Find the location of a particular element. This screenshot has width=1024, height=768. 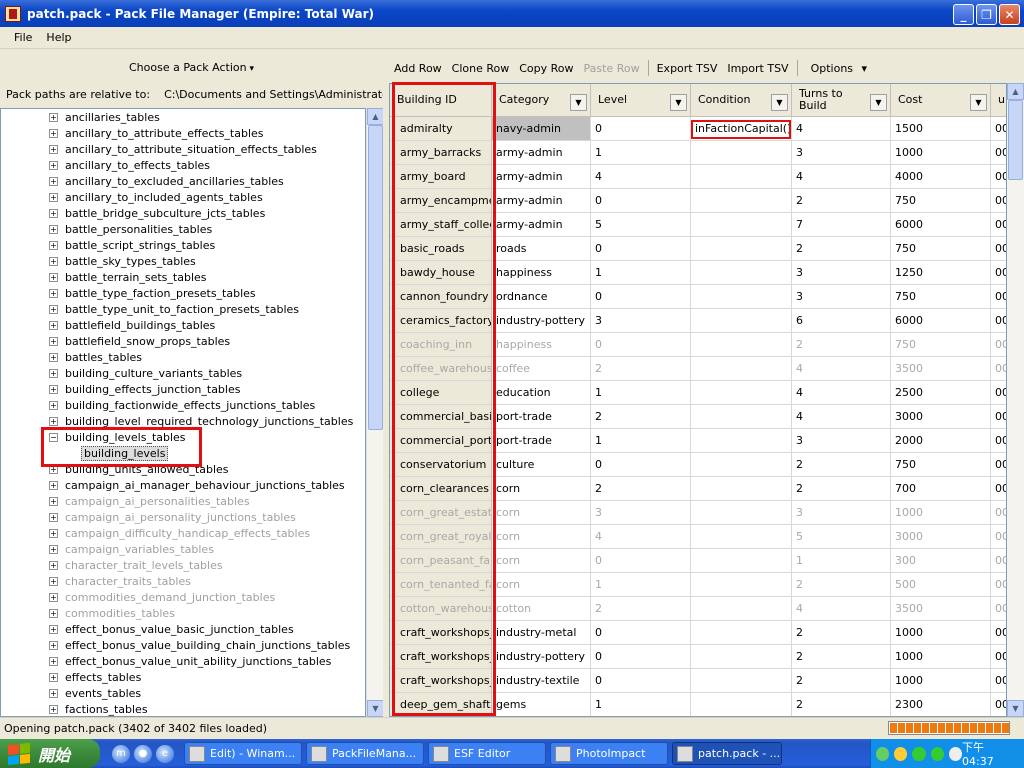

cell-id: craft_workshops_t is located at coordinates (441, 681).